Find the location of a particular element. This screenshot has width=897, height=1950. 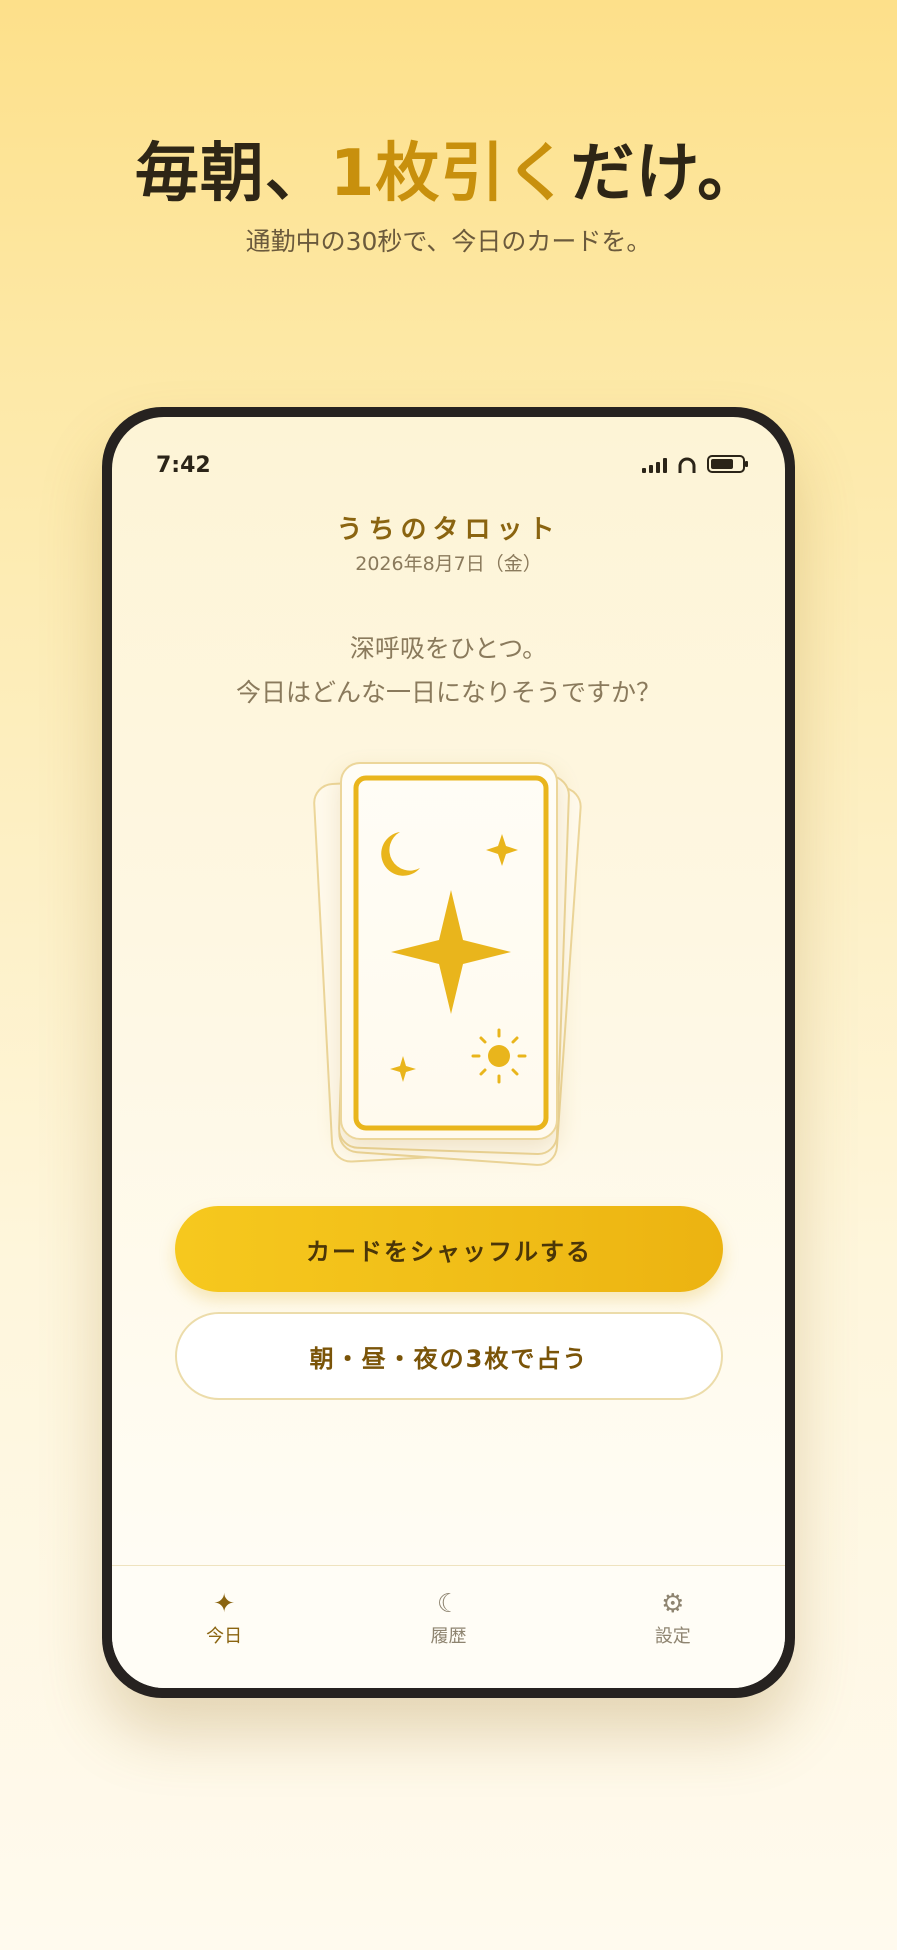

gear-icon: ⚙ is located at coordinates (673, 1604).